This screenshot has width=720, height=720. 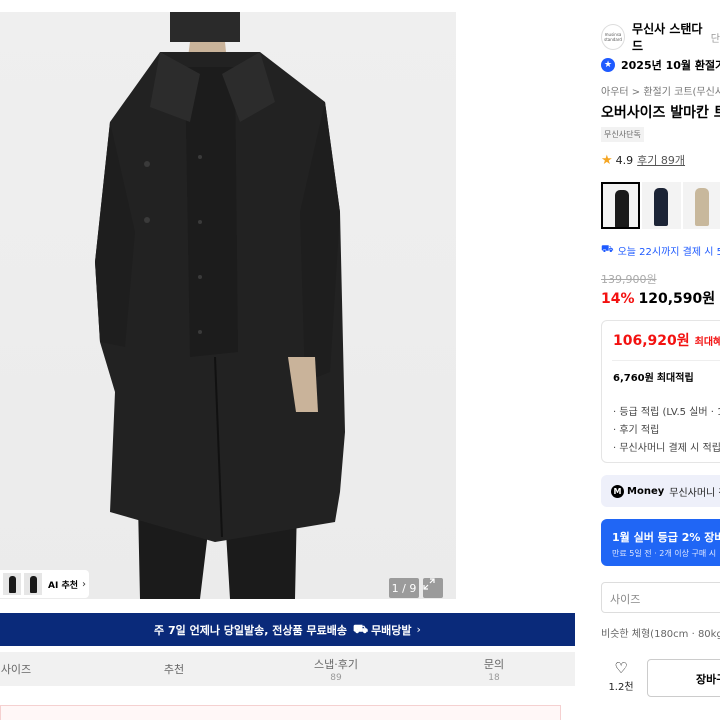 I want to click on delivery-text: 오늘 22시까지 결제 시 5, so click(x=668, y=252).